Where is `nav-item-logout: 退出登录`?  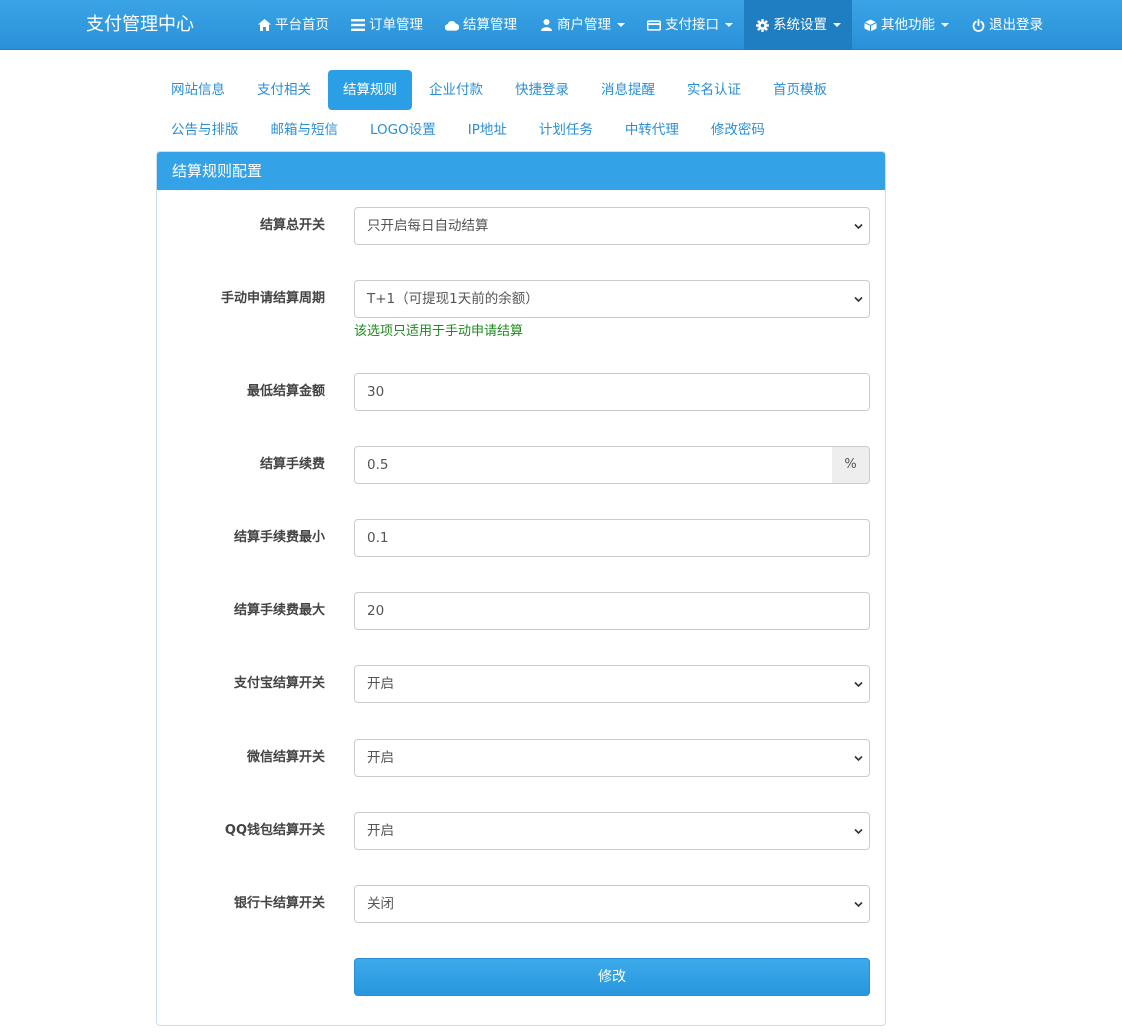 nav-item-logout: 退出登录 is located at coordinates (1007, 25).